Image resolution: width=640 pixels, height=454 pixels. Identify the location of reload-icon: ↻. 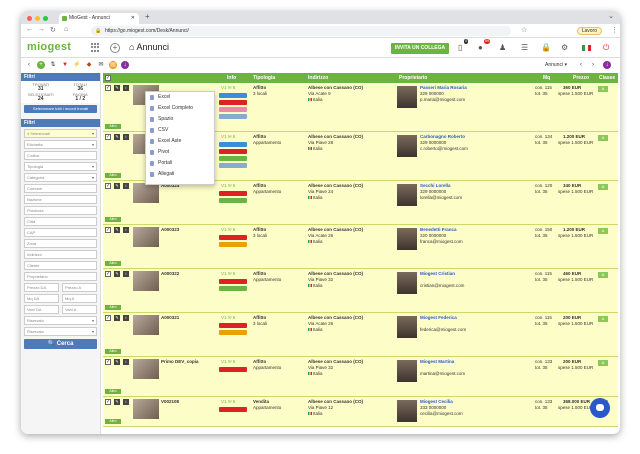
(53, 30).